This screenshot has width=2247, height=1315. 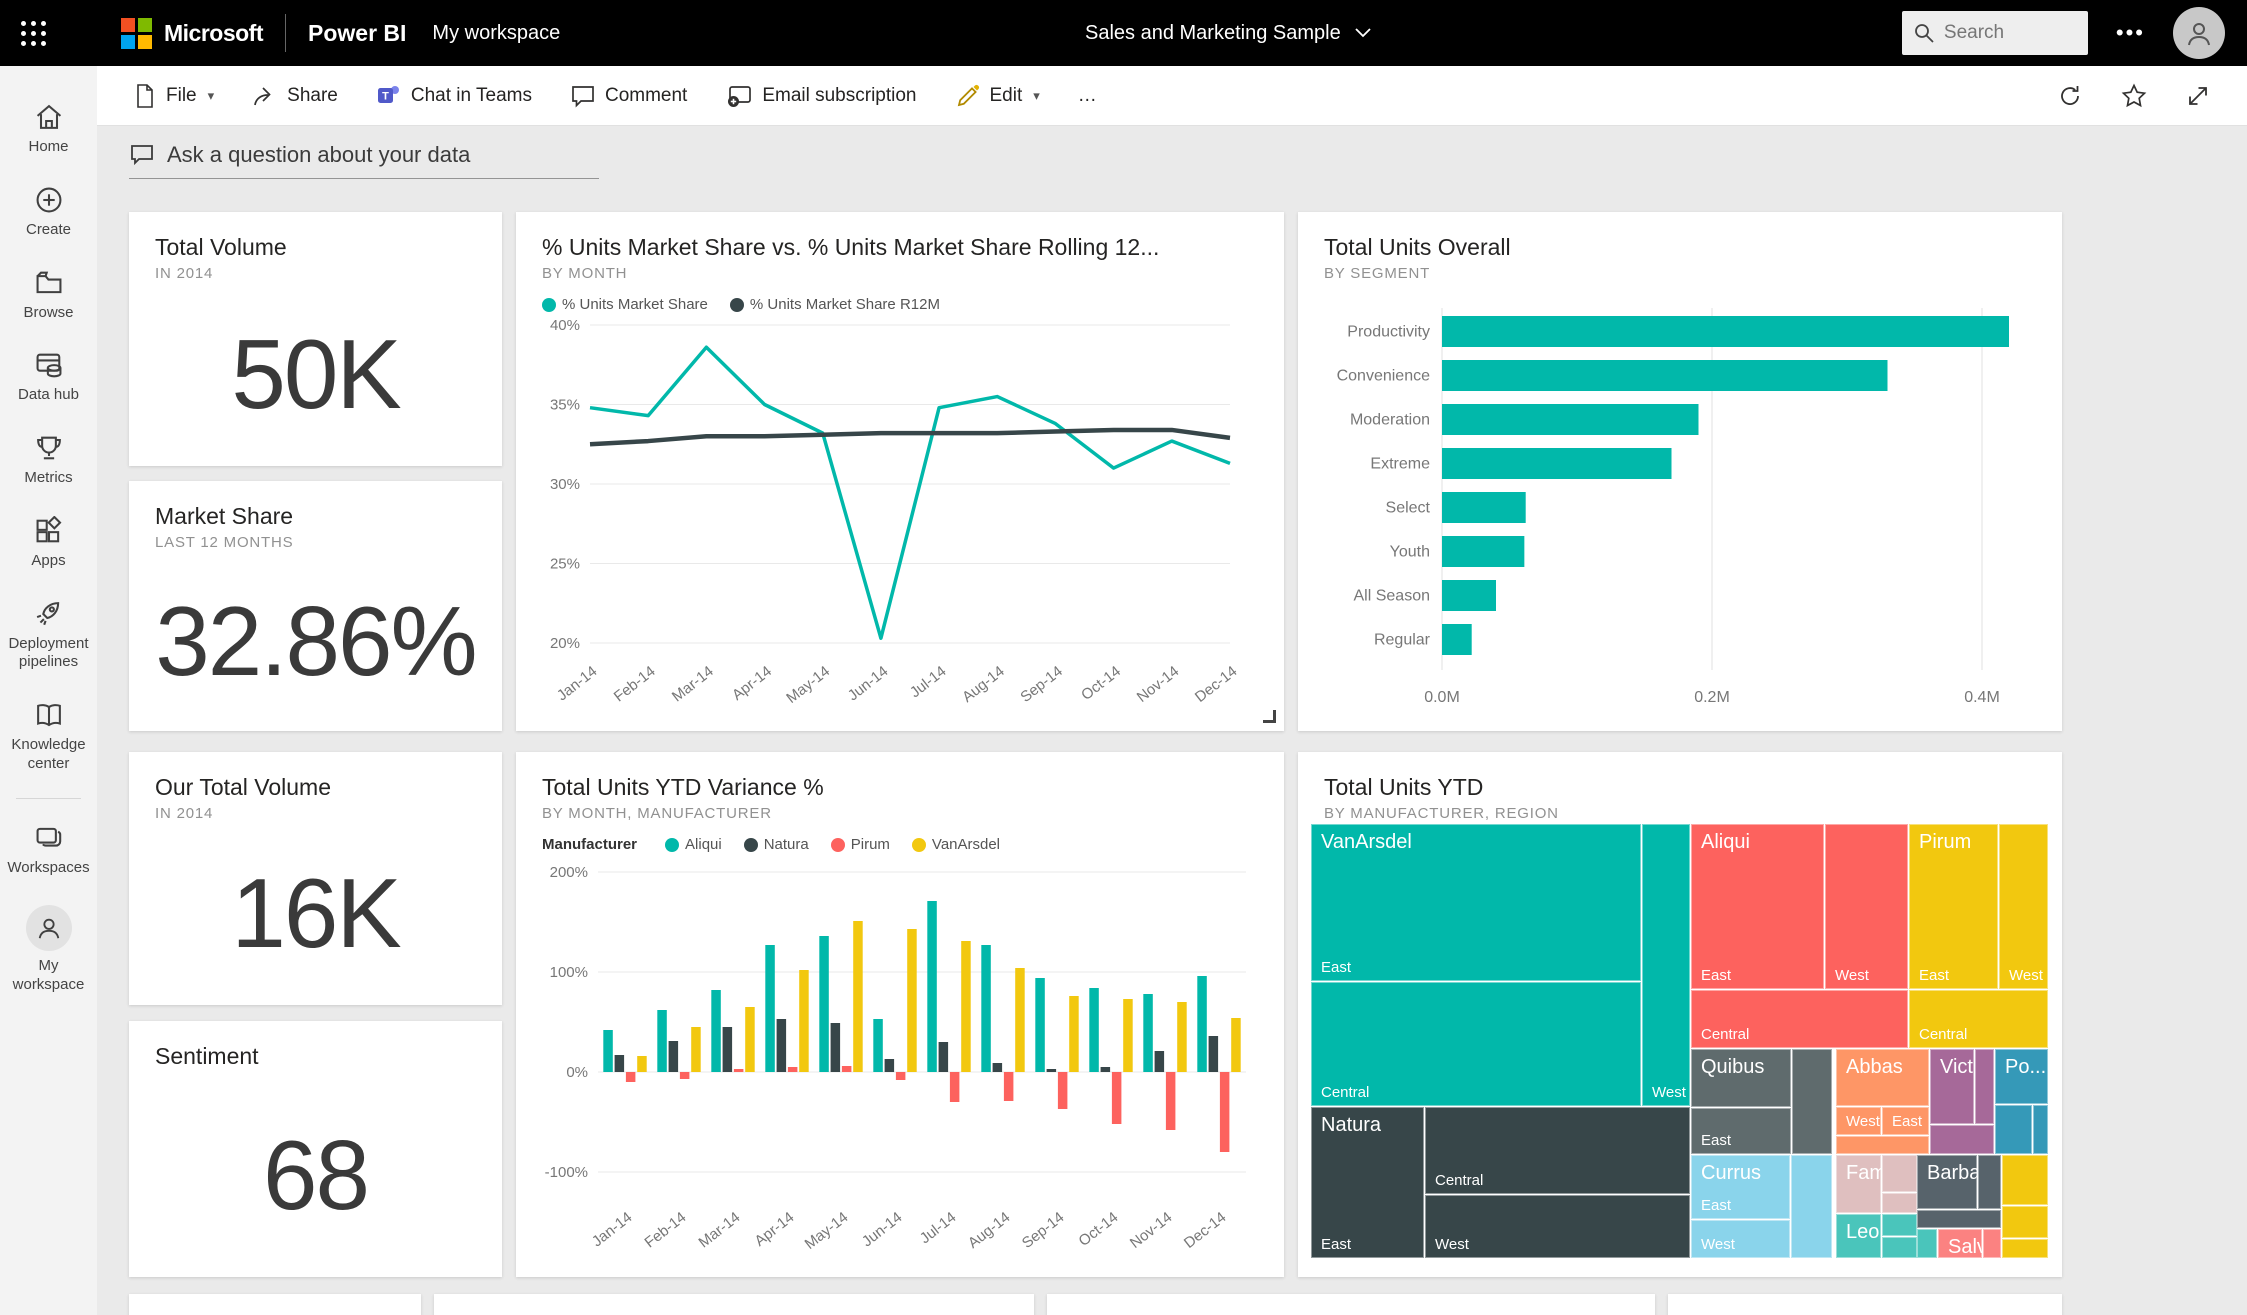 What do you see at coordinates (48, 377) in the screenshot?
I see `sidebar-item-data-hub: Data hub` at bounding box center [48, 377].